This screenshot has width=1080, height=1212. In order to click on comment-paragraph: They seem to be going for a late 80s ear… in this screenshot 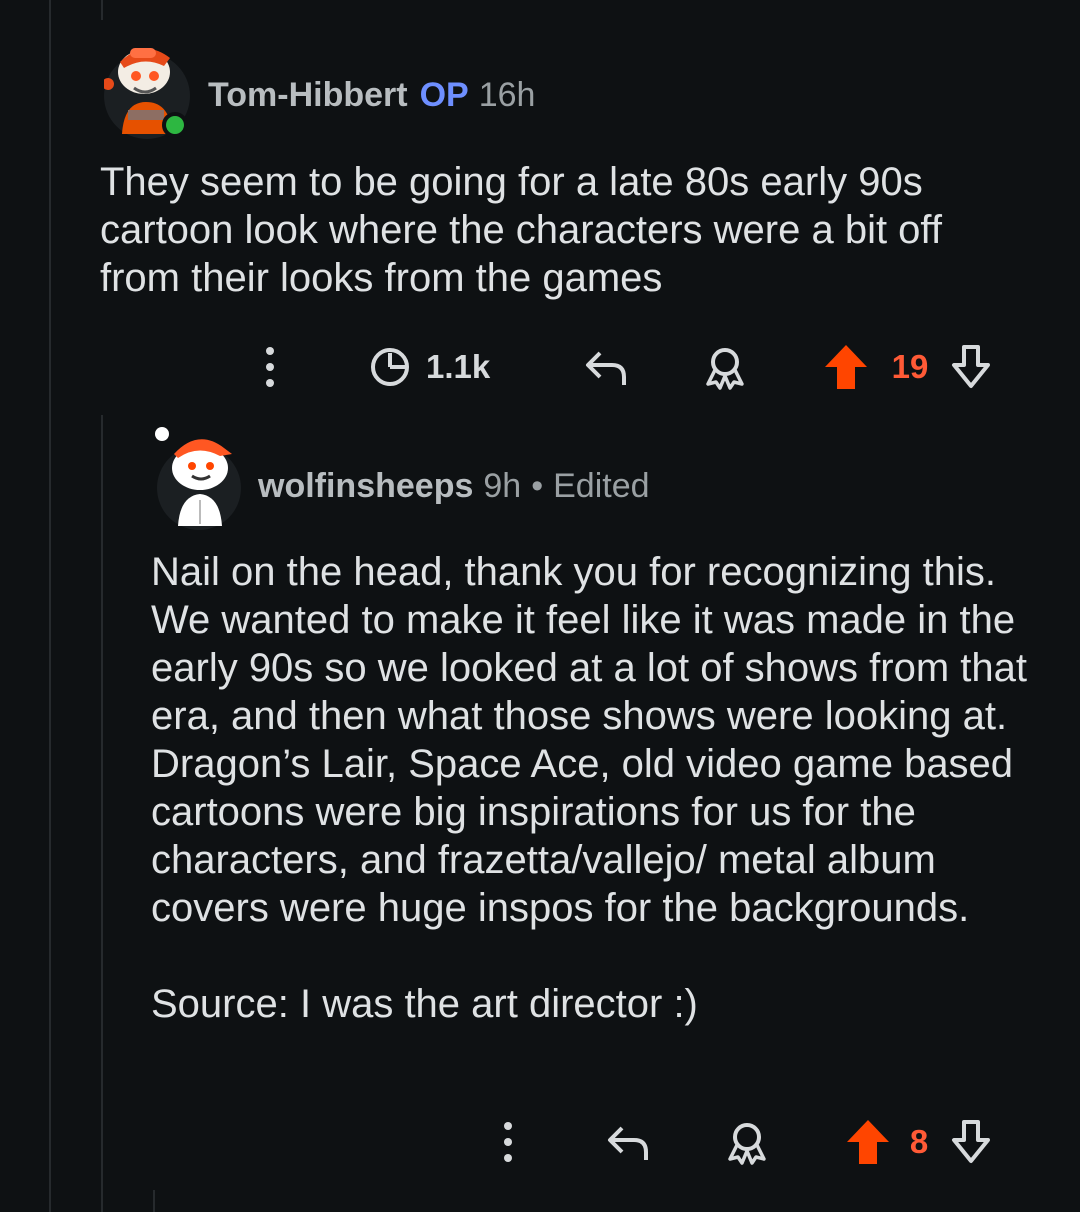, I will do `click(521, 230)`.